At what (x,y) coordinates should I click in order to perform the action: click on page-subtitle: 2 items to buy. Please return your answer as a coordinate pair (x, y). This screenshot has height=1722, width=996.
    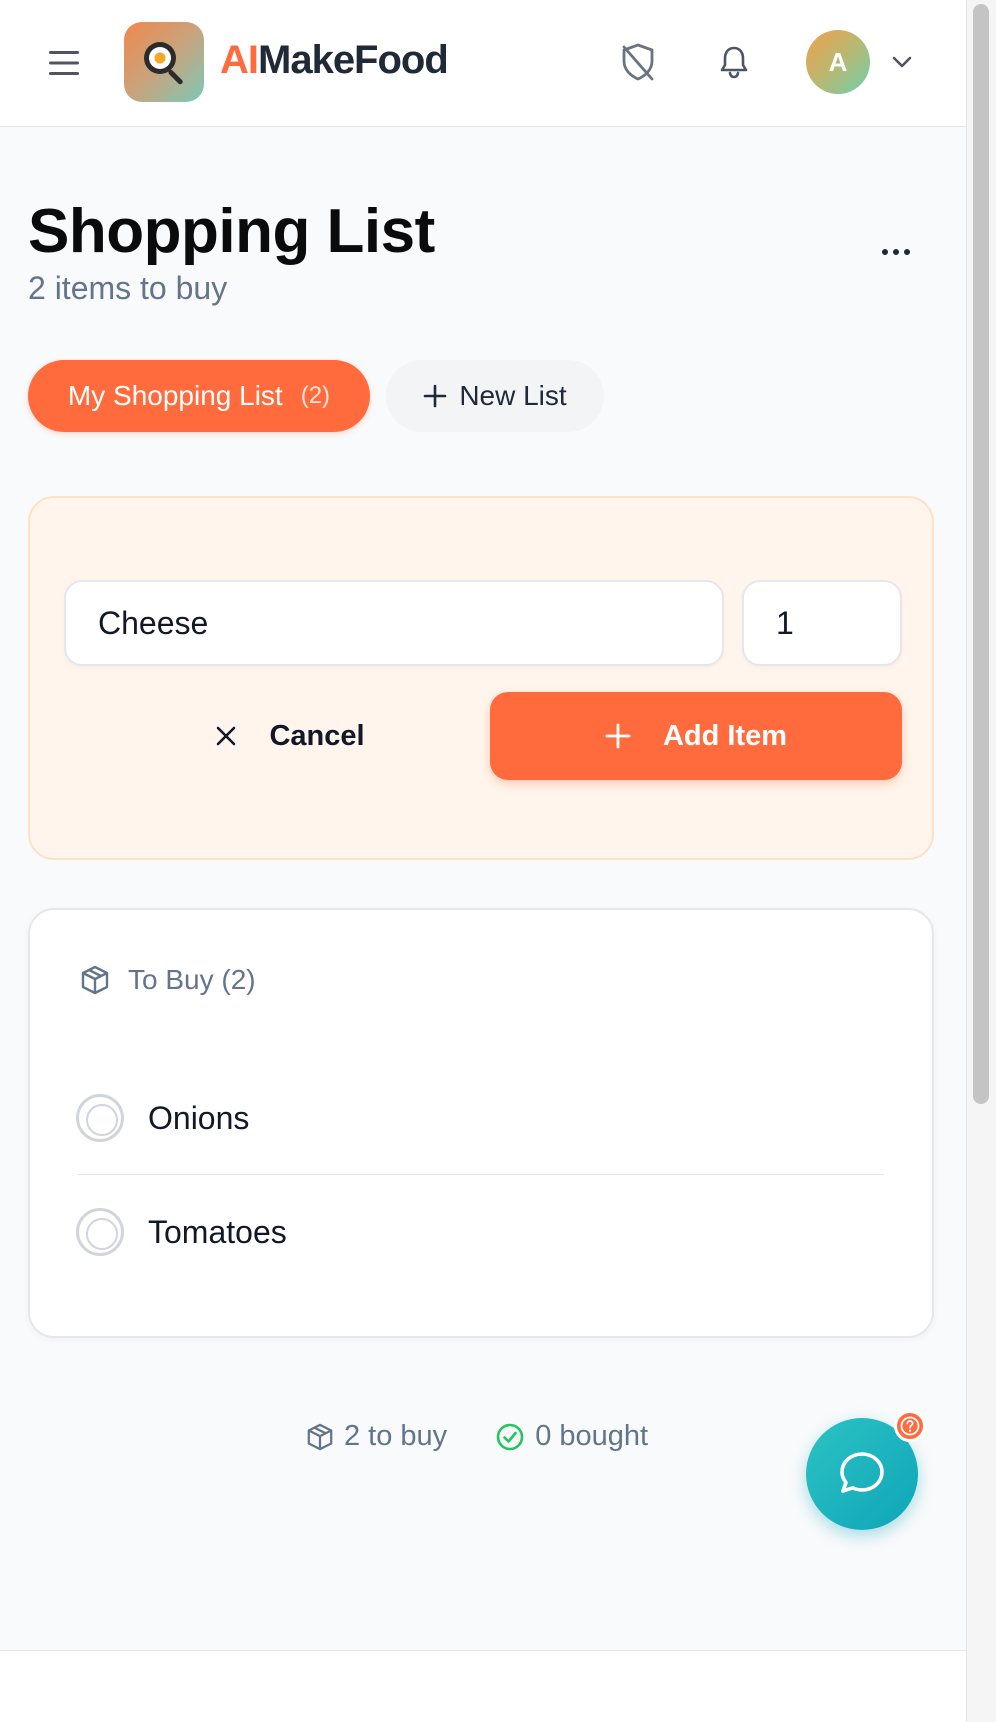
    Looking at the image, I should click on (128, 288).